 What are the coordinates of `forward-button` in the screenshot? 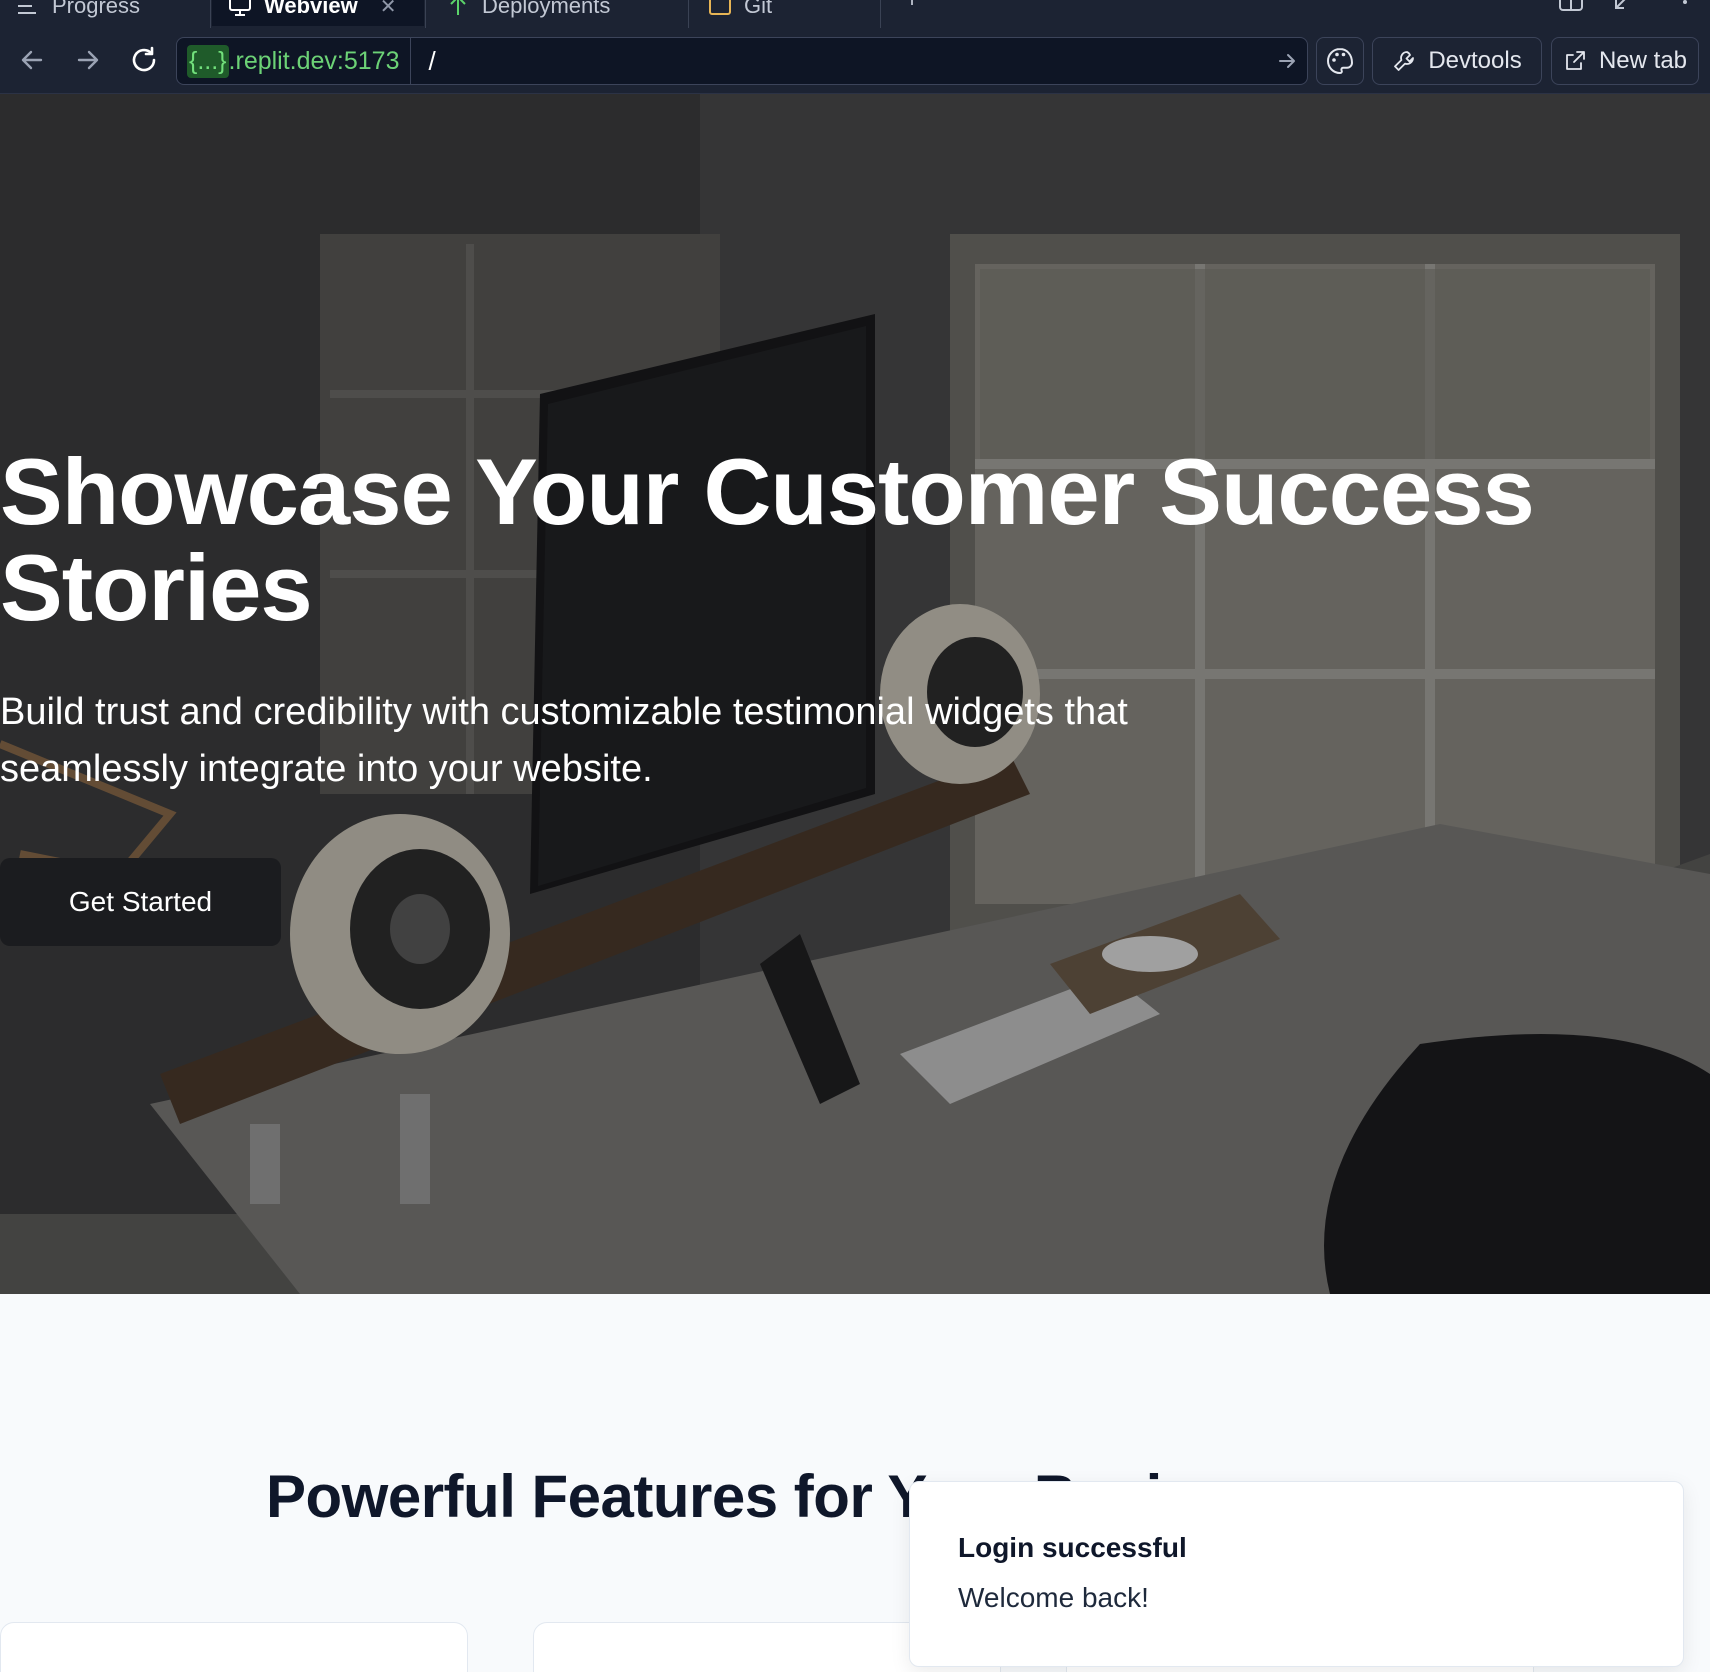 It's located at (88, 60).